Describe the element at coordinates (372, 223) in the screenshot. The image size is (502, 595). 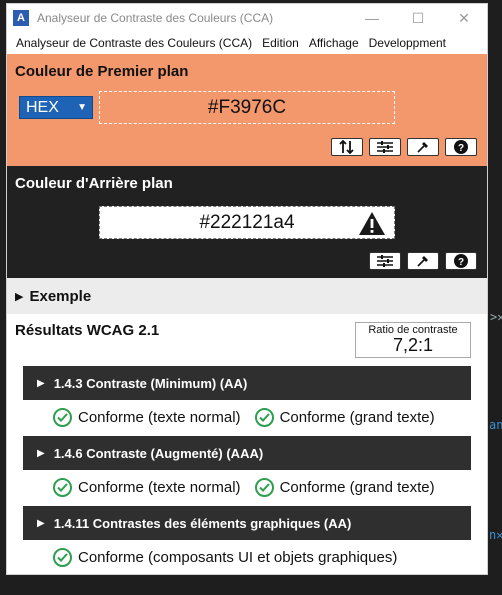
I see `warning-icon` at that location.